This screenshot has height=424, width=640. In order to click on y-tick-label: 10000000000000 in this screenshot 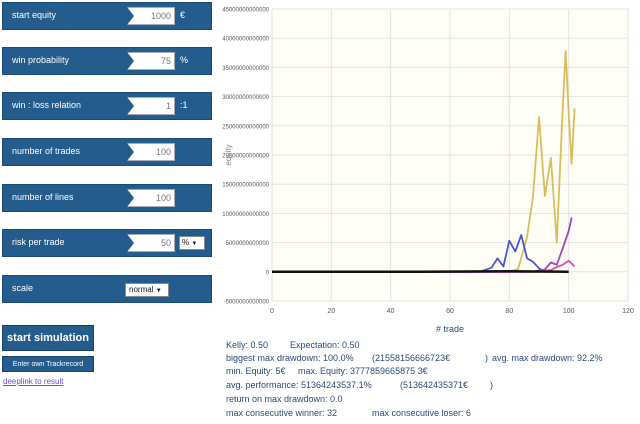, I will do `click(245, 215)`.